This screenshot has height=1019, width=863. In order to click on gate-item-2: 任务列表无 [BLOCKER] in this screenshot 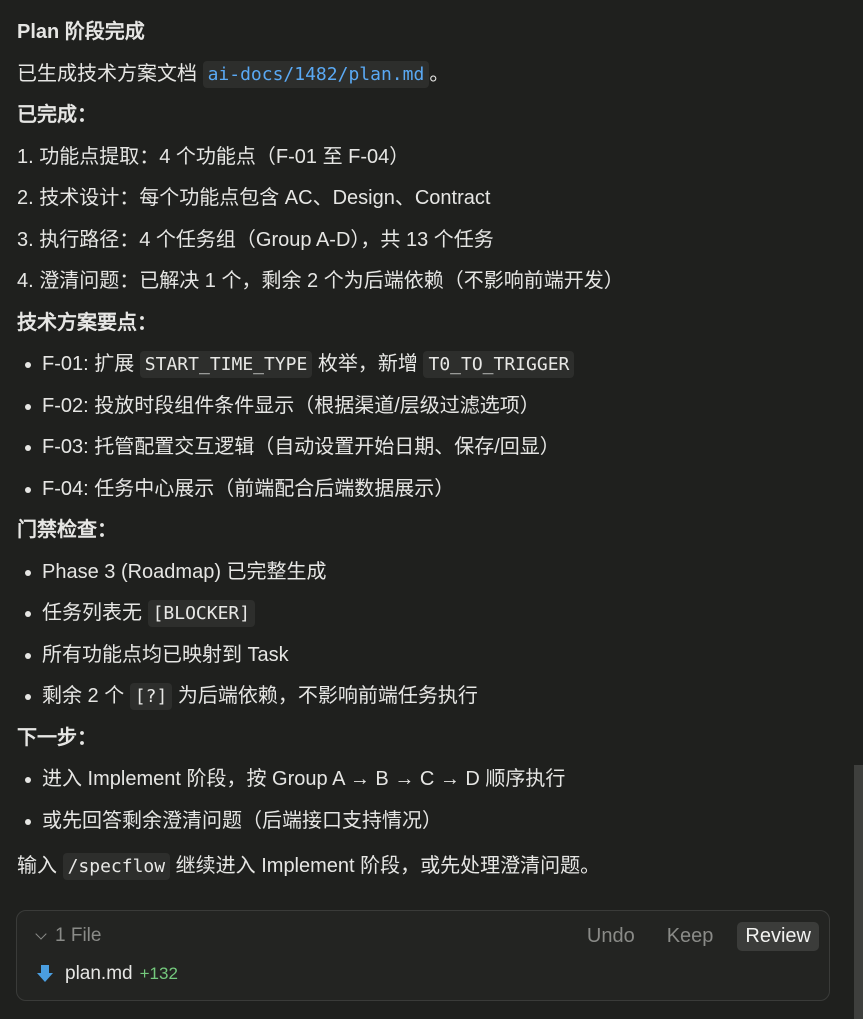, I will do `click(432, 616)`.